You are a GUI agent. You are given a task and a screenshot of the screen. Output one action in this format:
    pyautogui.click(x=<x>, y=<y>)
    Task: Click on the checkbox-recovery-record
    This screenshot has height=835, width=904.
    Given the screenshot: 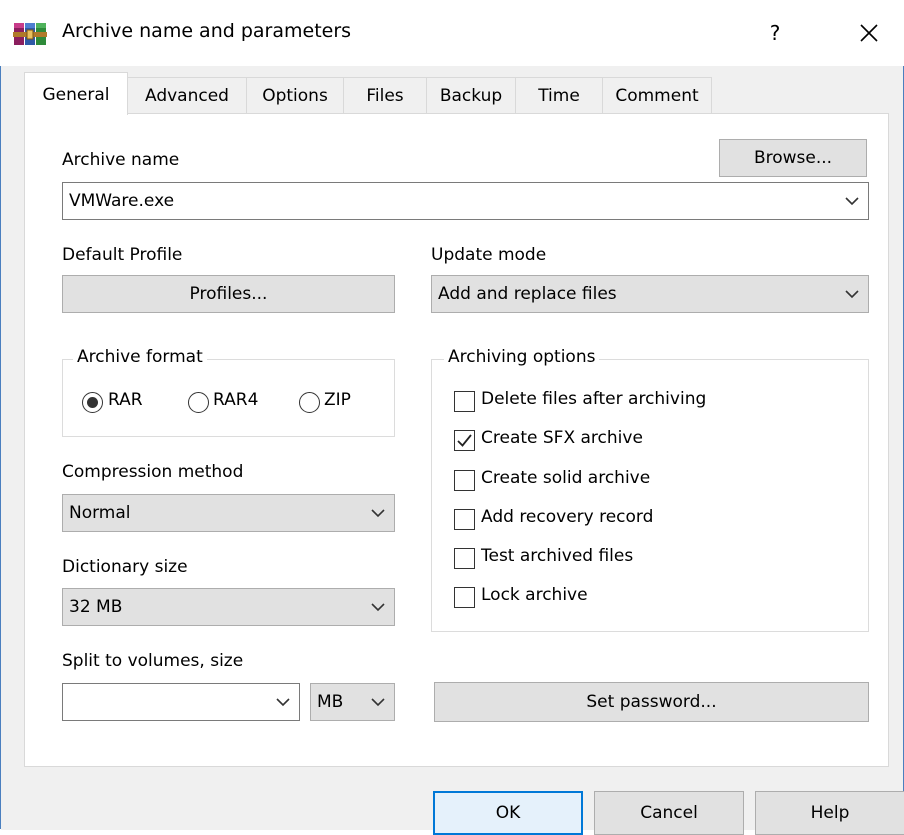 What is the action you would take?
    pyautogui.click(x=464, y=519)
    